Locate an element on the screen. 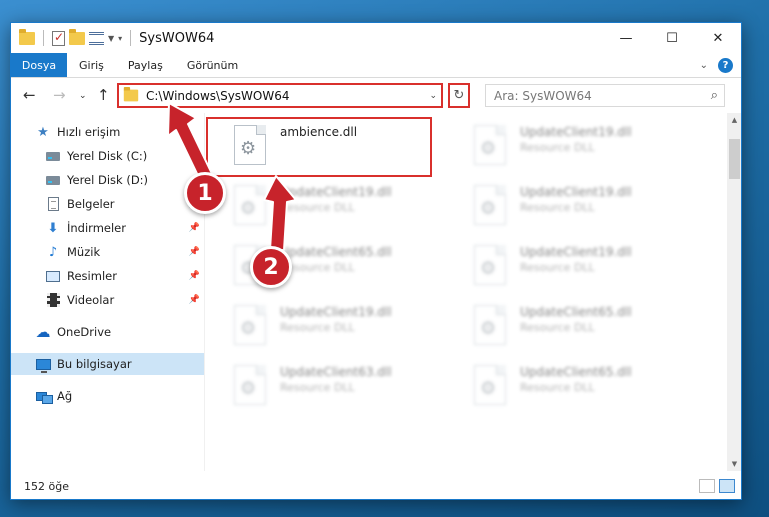  refresh-icon: ↻ is located at coordinates (459, 95).